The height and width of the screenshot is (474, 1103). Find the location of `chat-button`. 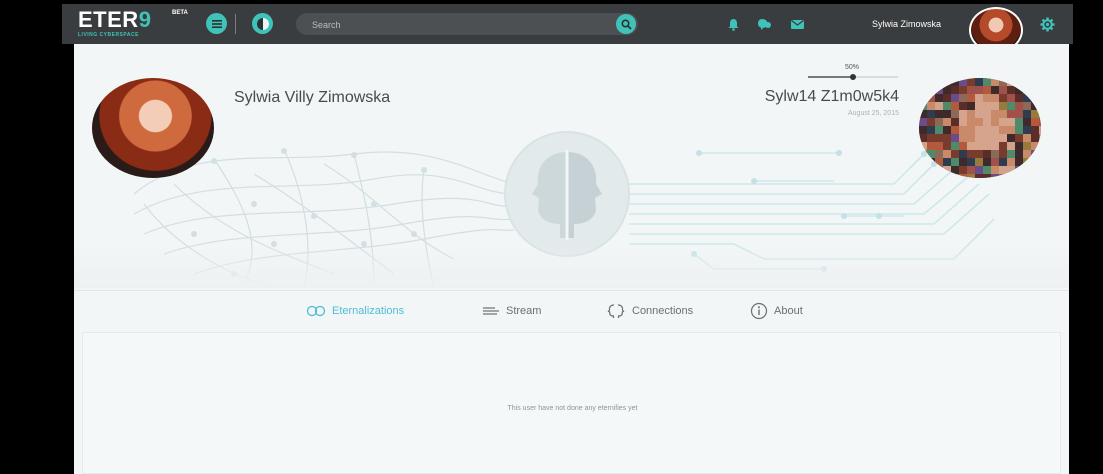

chat-button is located at coordinates (764, 24).